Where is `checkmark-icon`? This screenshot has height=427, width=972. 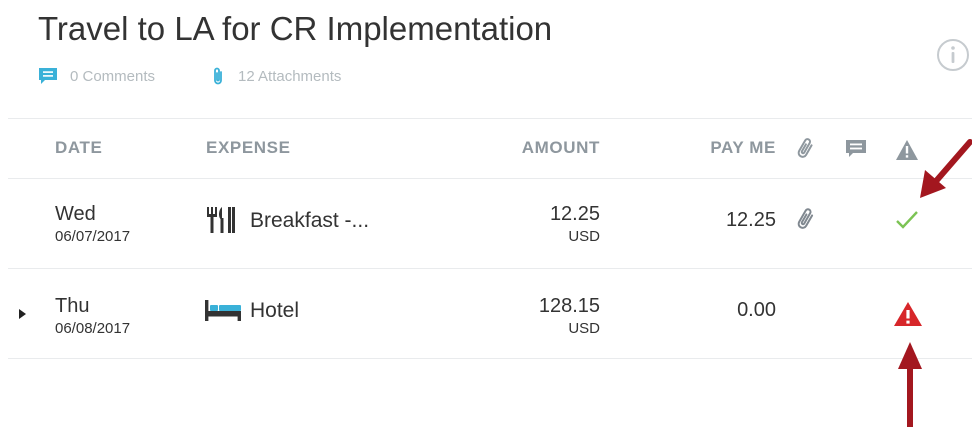
checkmark-icon is located at coordinates (907, 222).